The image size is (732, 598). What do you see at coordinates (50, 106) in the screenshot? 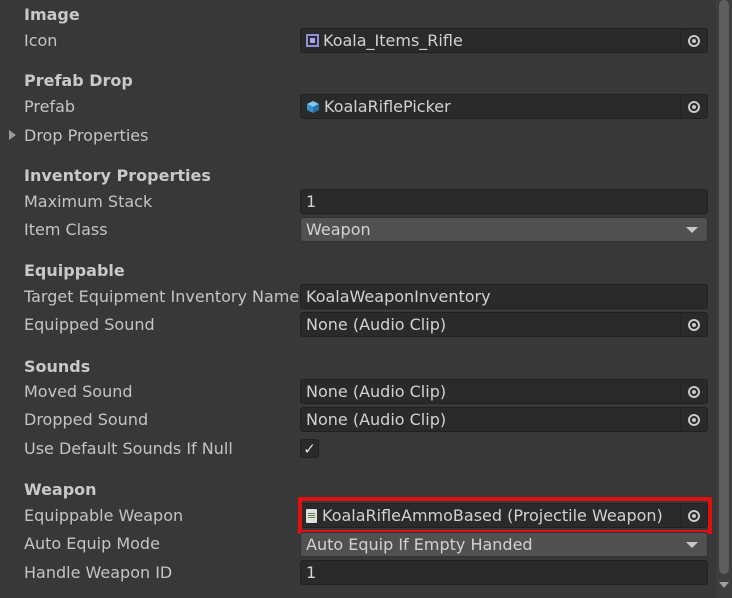
I see `prefab-label: Prefab` at bounding box center [50, 106].